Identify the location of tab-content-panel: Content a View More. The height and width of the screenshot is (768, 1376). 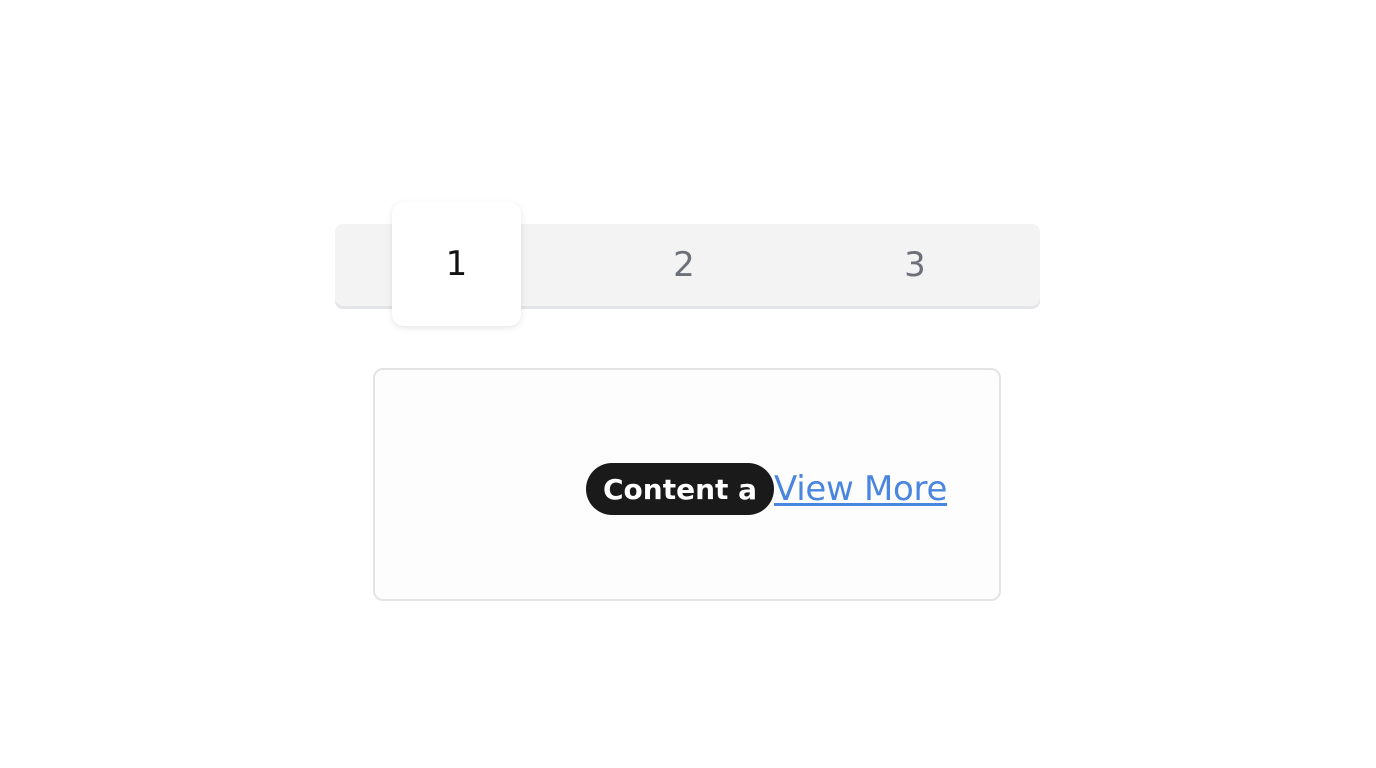
(687, 484).